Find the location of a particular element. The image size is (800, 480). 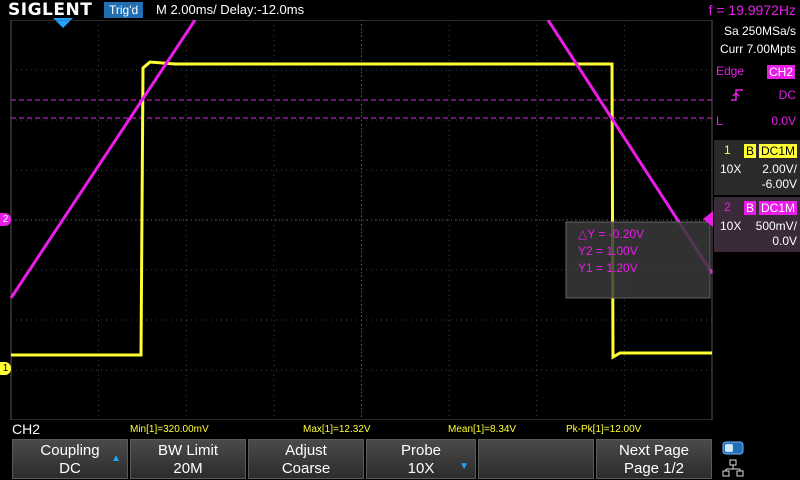

ch1-bw-badge: B is located at coordinates (750, 151).